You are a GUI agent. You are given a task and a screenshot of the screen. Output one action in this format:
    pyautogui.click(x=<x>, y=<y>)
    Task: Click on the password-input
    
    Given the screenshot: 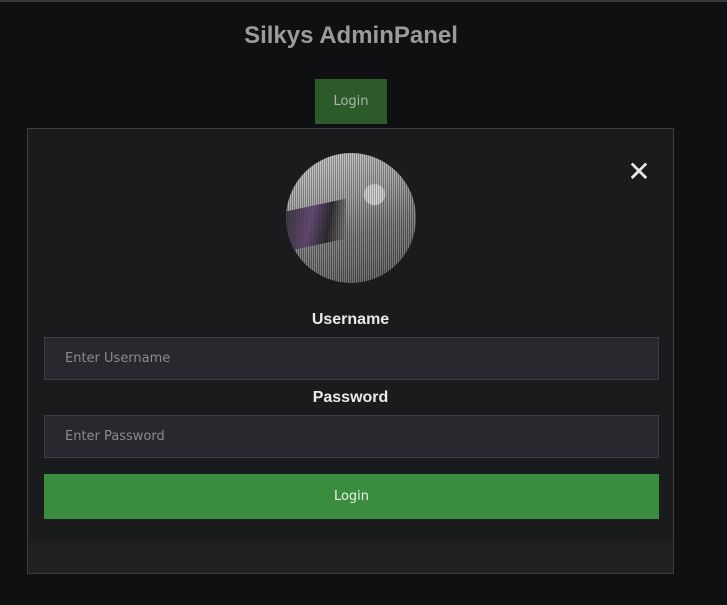 What is the action you would take?
    pyautogui.click(x=351, y=436)
    